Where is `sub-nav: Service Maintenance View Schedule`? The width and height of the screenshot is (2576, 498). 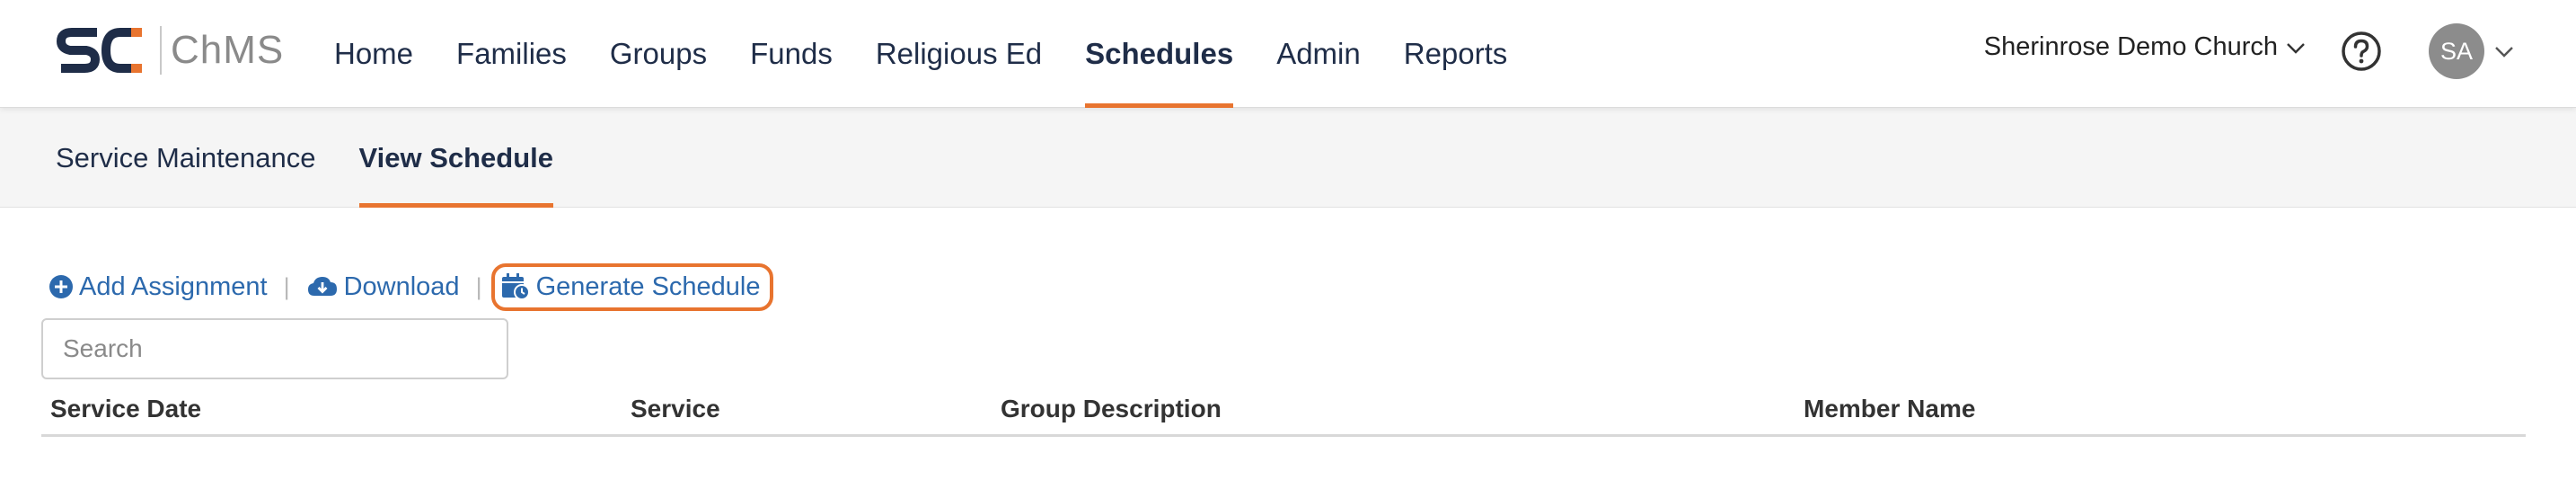 sub-nav: Service Maintenance View Schedule is located at coordinates (326, 158).